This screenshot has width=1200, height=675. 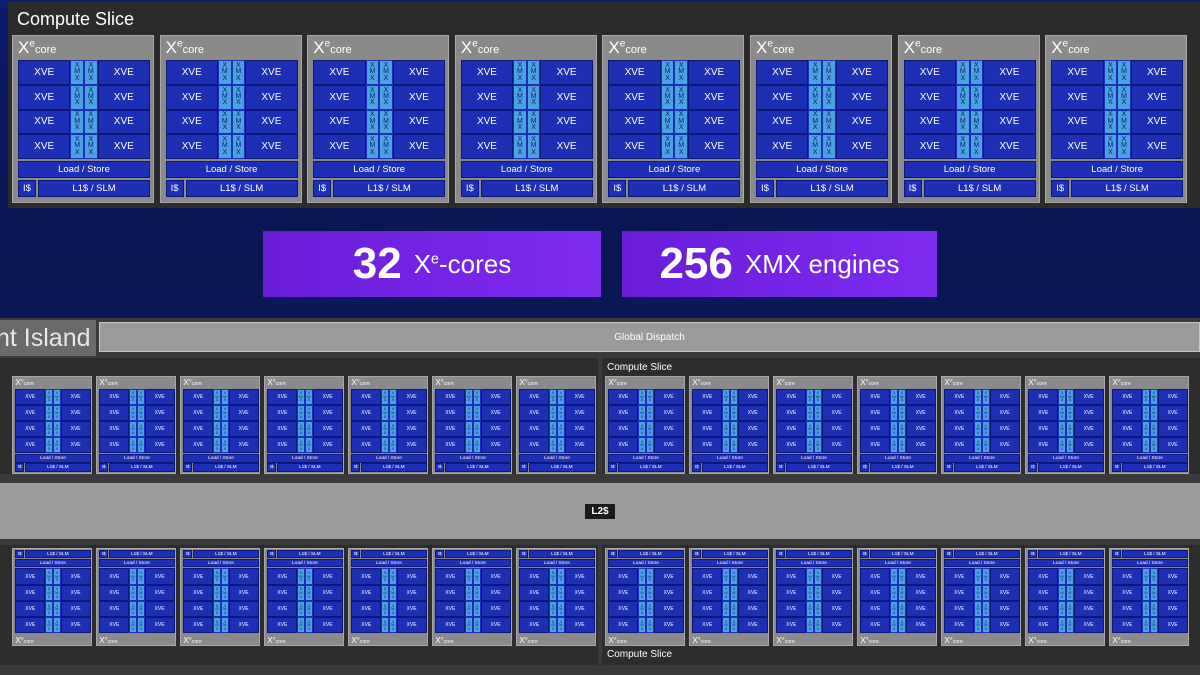 What do you see at coordinates (696, 263) in the screenshot?
I see `xmx-engines-count: 256` at bounding box center [696, 263].